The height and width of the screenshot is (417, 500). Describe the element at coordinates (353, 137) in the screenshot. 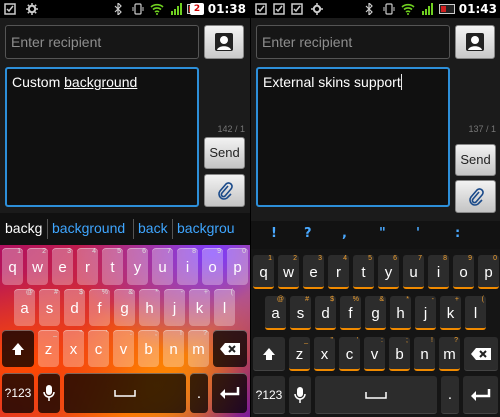

I see `message-compose-field: External skins support` at that location.